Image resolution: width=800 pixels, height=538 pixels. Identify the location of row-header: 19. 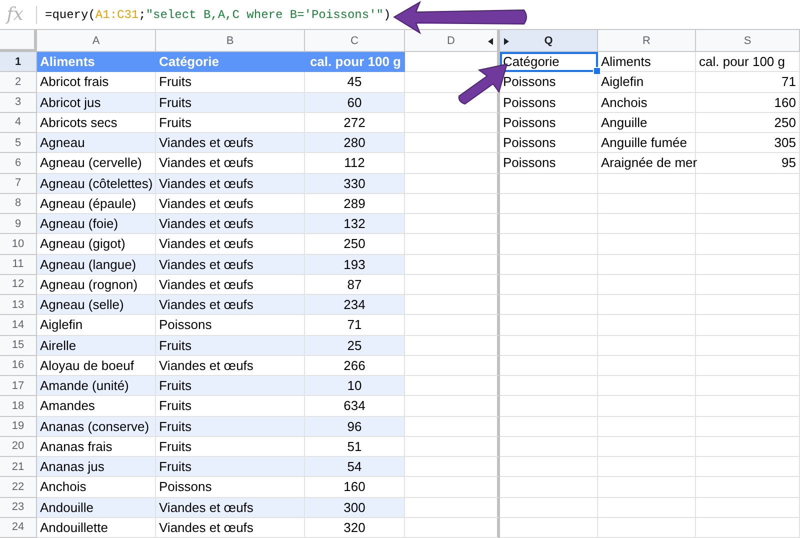
(18, 426).